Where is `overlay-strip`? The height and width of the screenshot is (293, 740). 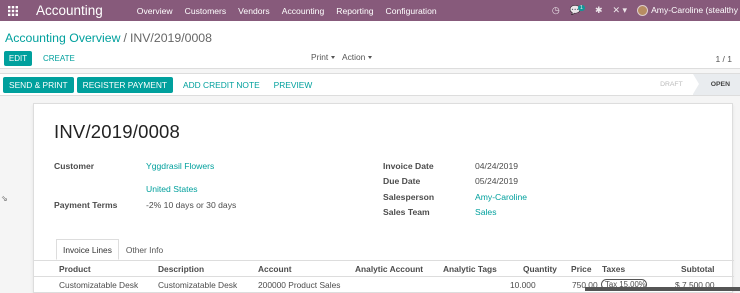
overlay-strip is located at coordinates (662, 289).